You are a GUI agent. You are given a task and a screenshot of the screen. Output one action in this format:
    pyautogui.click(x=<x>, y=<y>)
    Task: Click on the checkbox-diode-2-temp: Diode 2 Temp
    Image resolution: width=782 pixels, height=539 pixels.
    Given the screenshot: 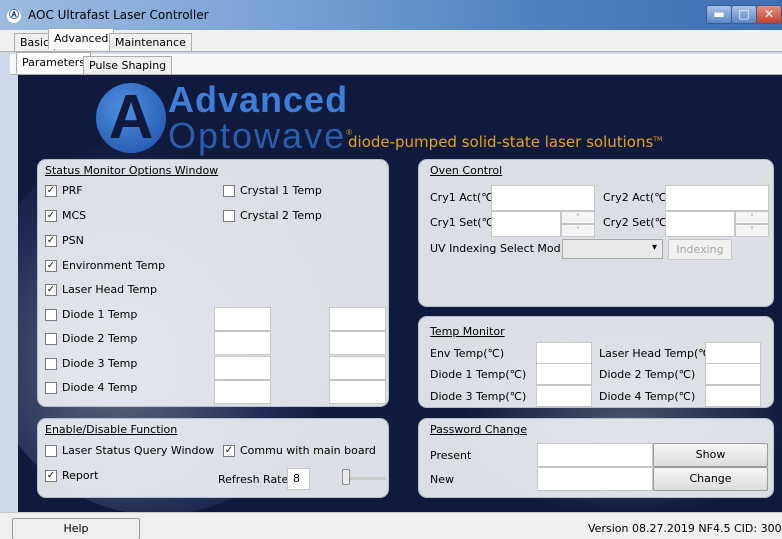 What is the action you would take?
    pyautogui.click(x=91, y=338)
    